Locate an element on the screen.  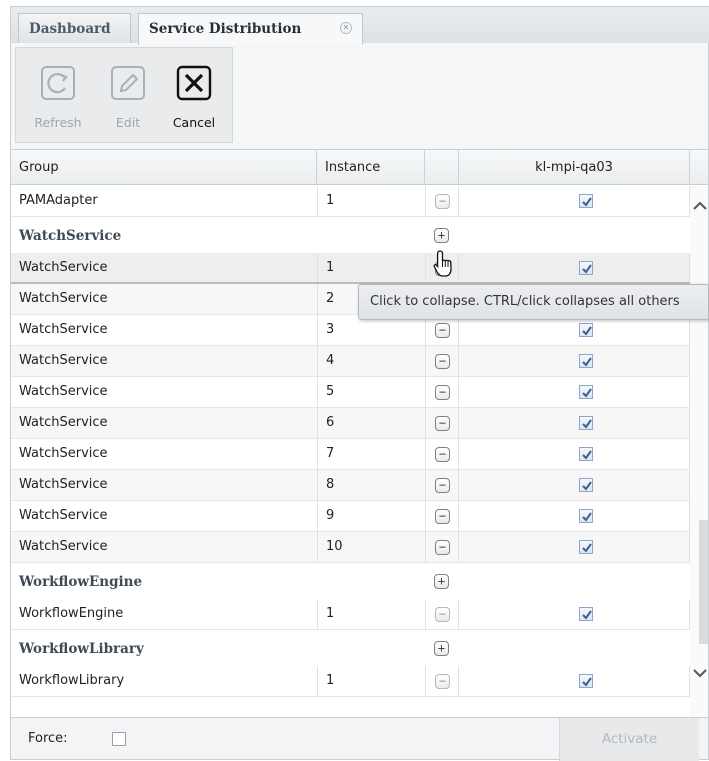
tab-close-icon: ✕ is located at coordinates (346, 28).